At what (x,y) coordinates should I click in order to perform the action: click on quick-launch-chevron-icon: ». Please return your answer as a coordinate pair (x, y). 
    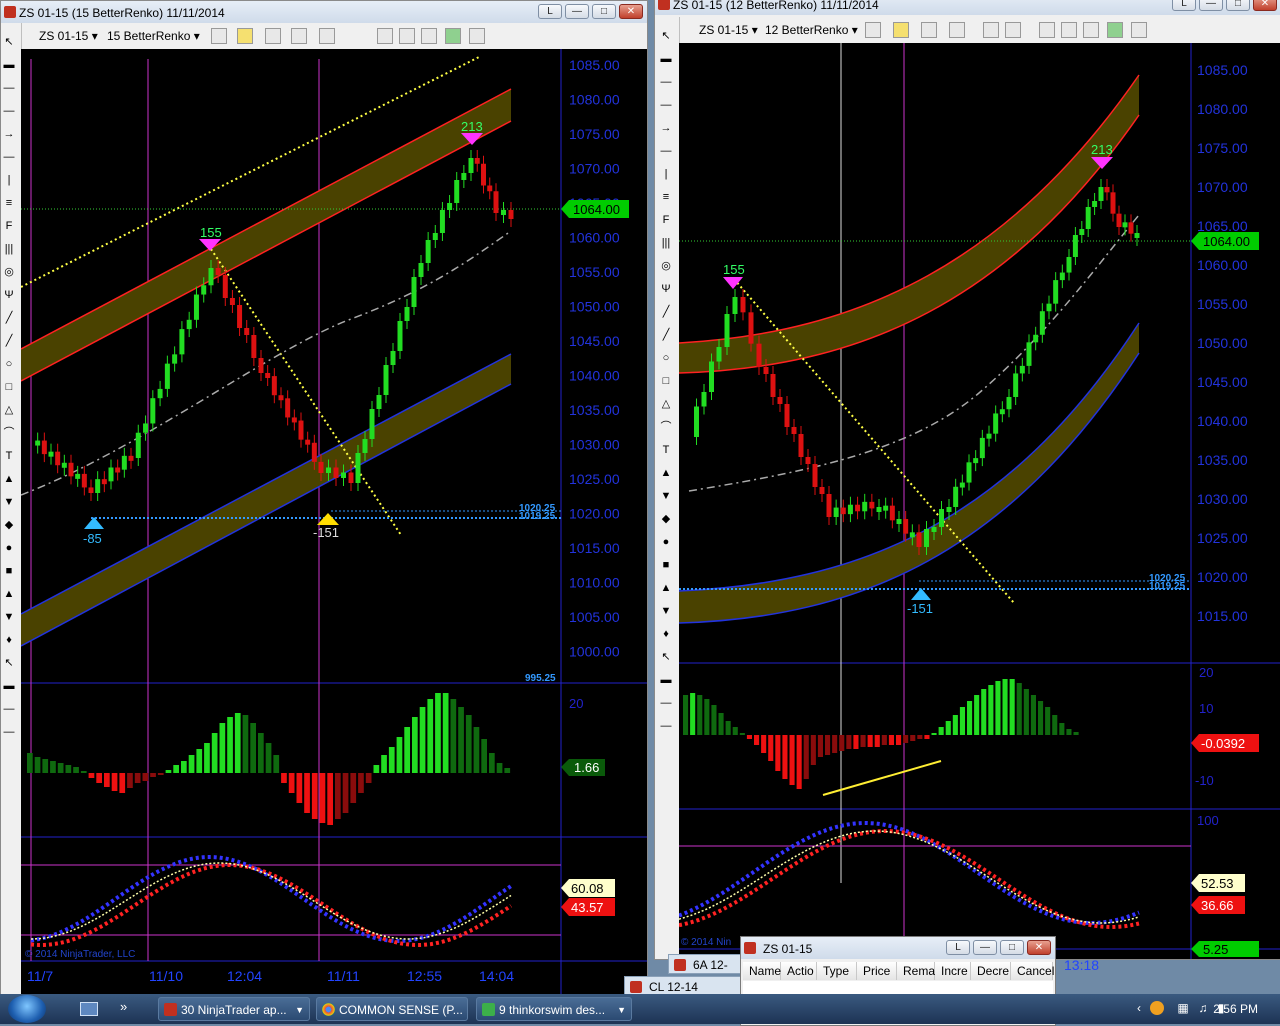
    Looking at the image, I should click on (123, 1006).